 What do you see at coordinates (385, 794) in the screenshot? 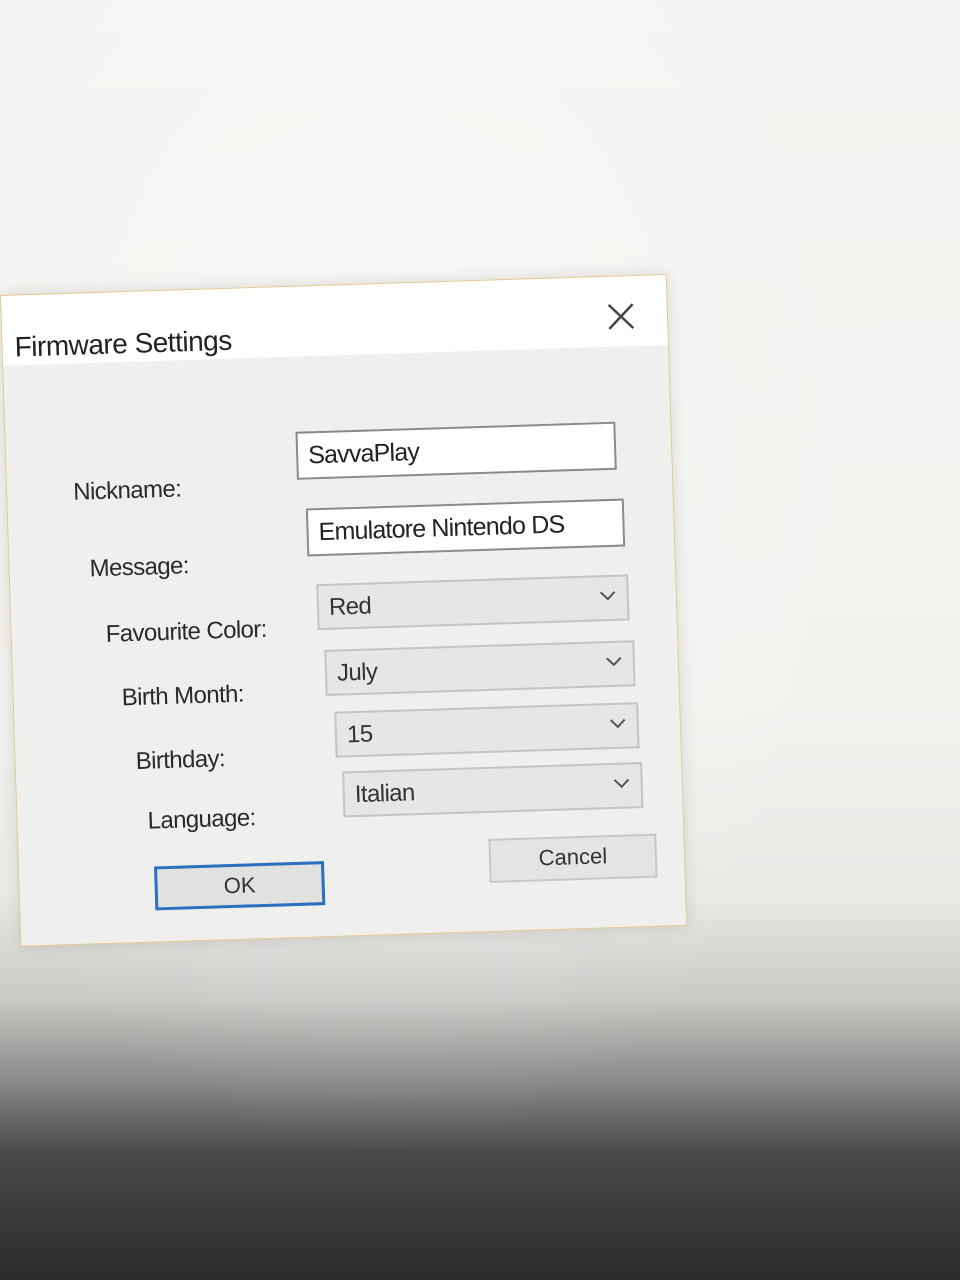
I see `language-value: Italian` at bounding box center [385, 794].